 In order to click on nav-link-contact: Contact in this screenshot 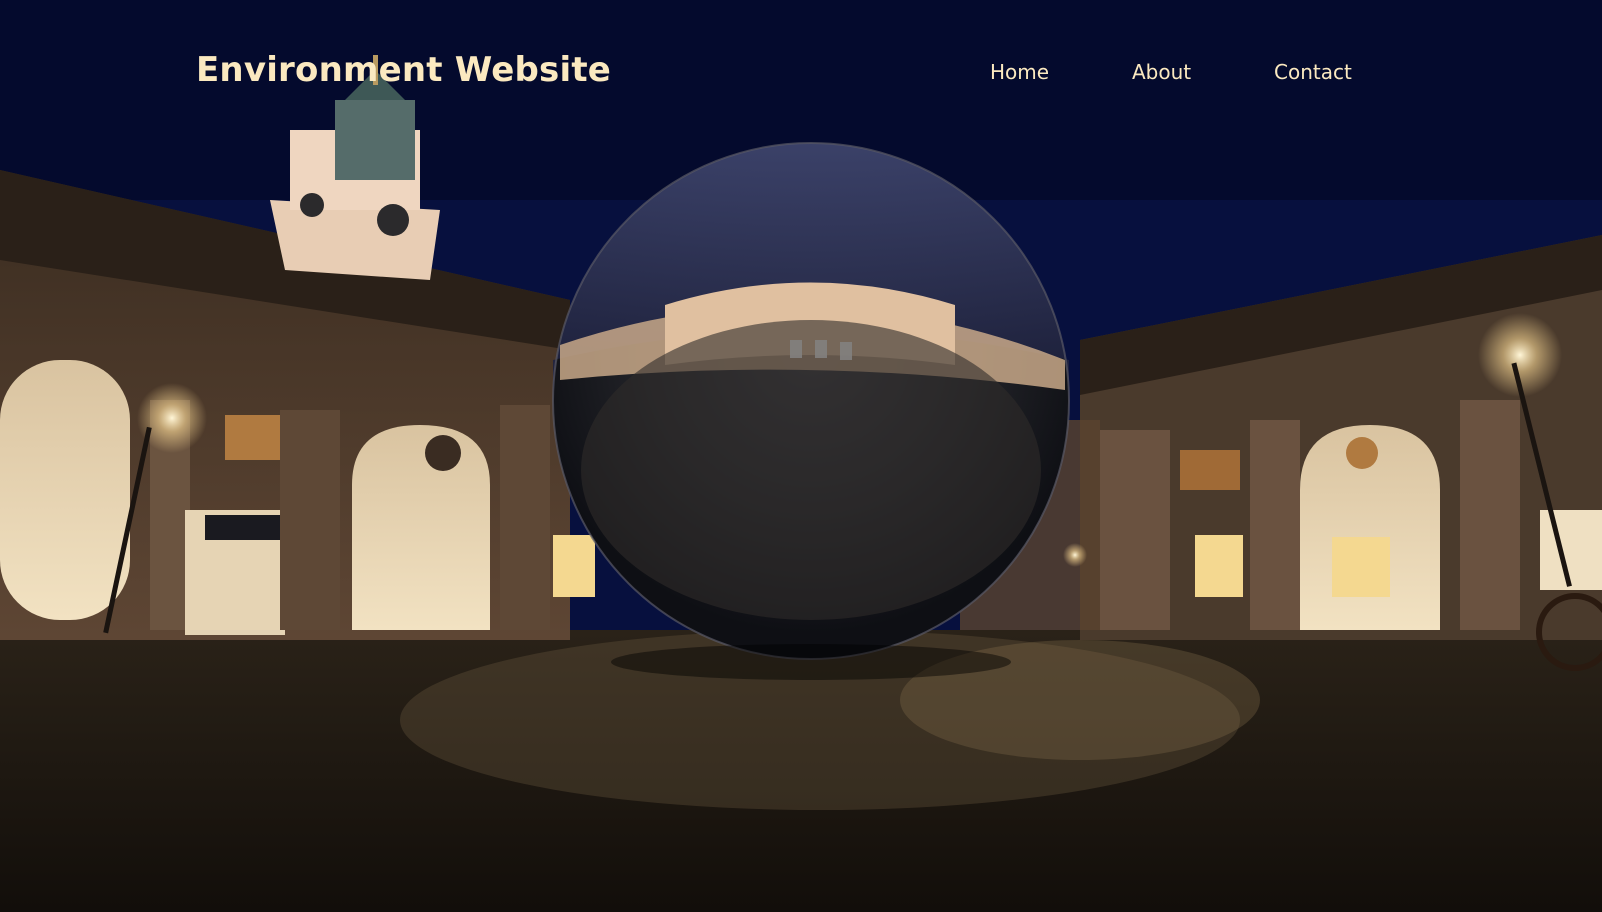, I will do `click(1313, 72)`.